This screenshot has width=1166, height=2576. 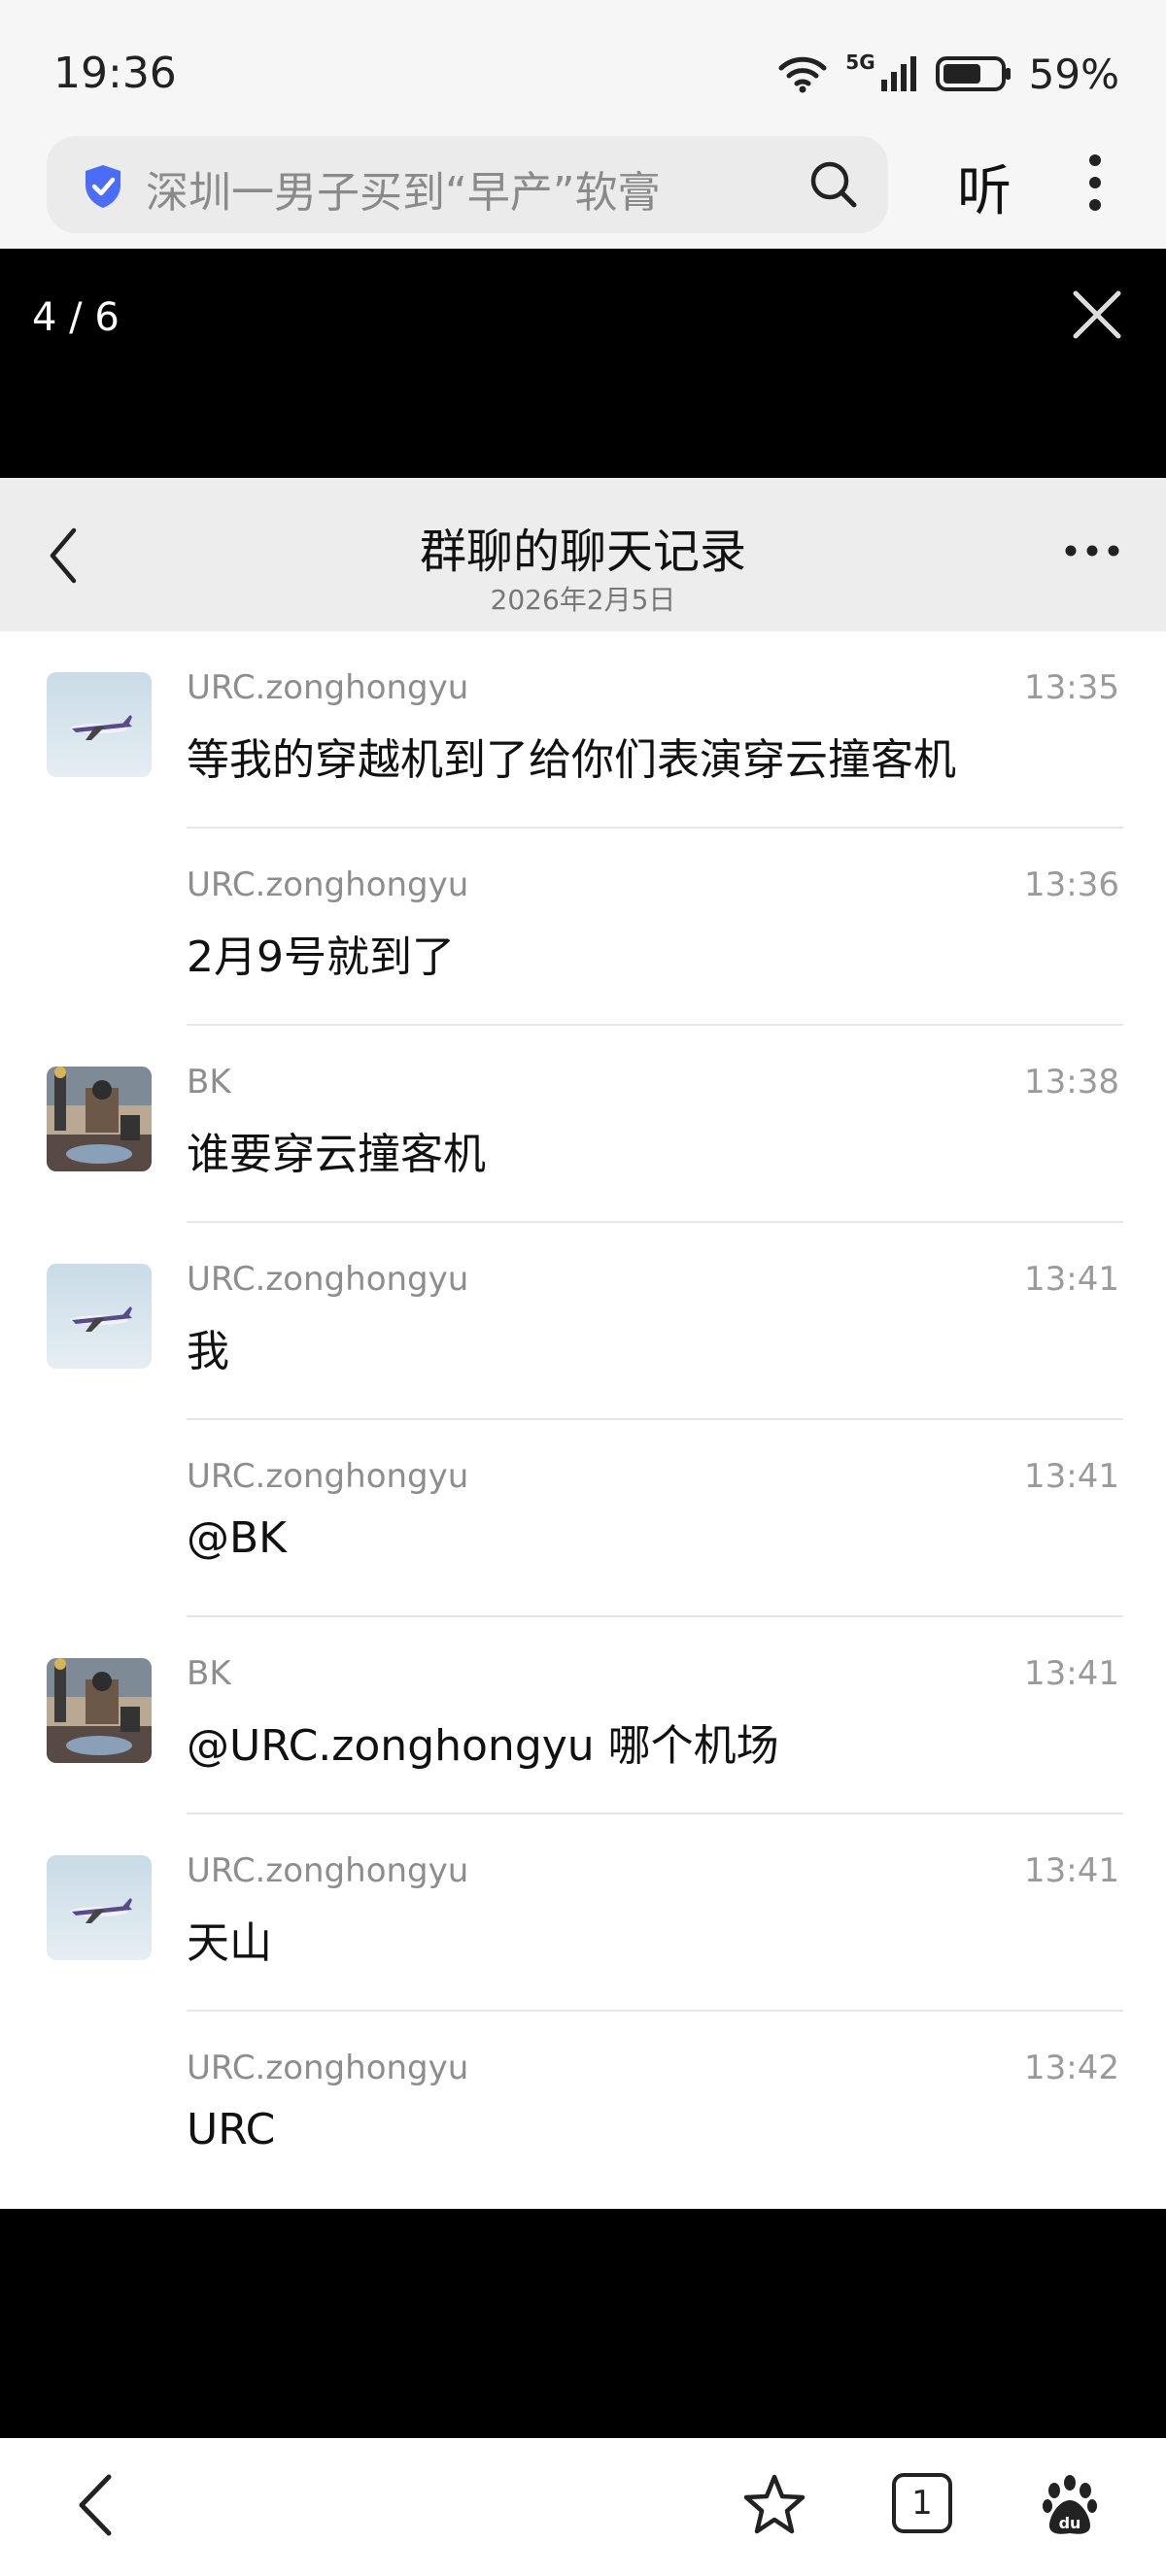 I want to click on search-box: 深圳一男子买到“早产”软膏, so click(x=467, y=184).